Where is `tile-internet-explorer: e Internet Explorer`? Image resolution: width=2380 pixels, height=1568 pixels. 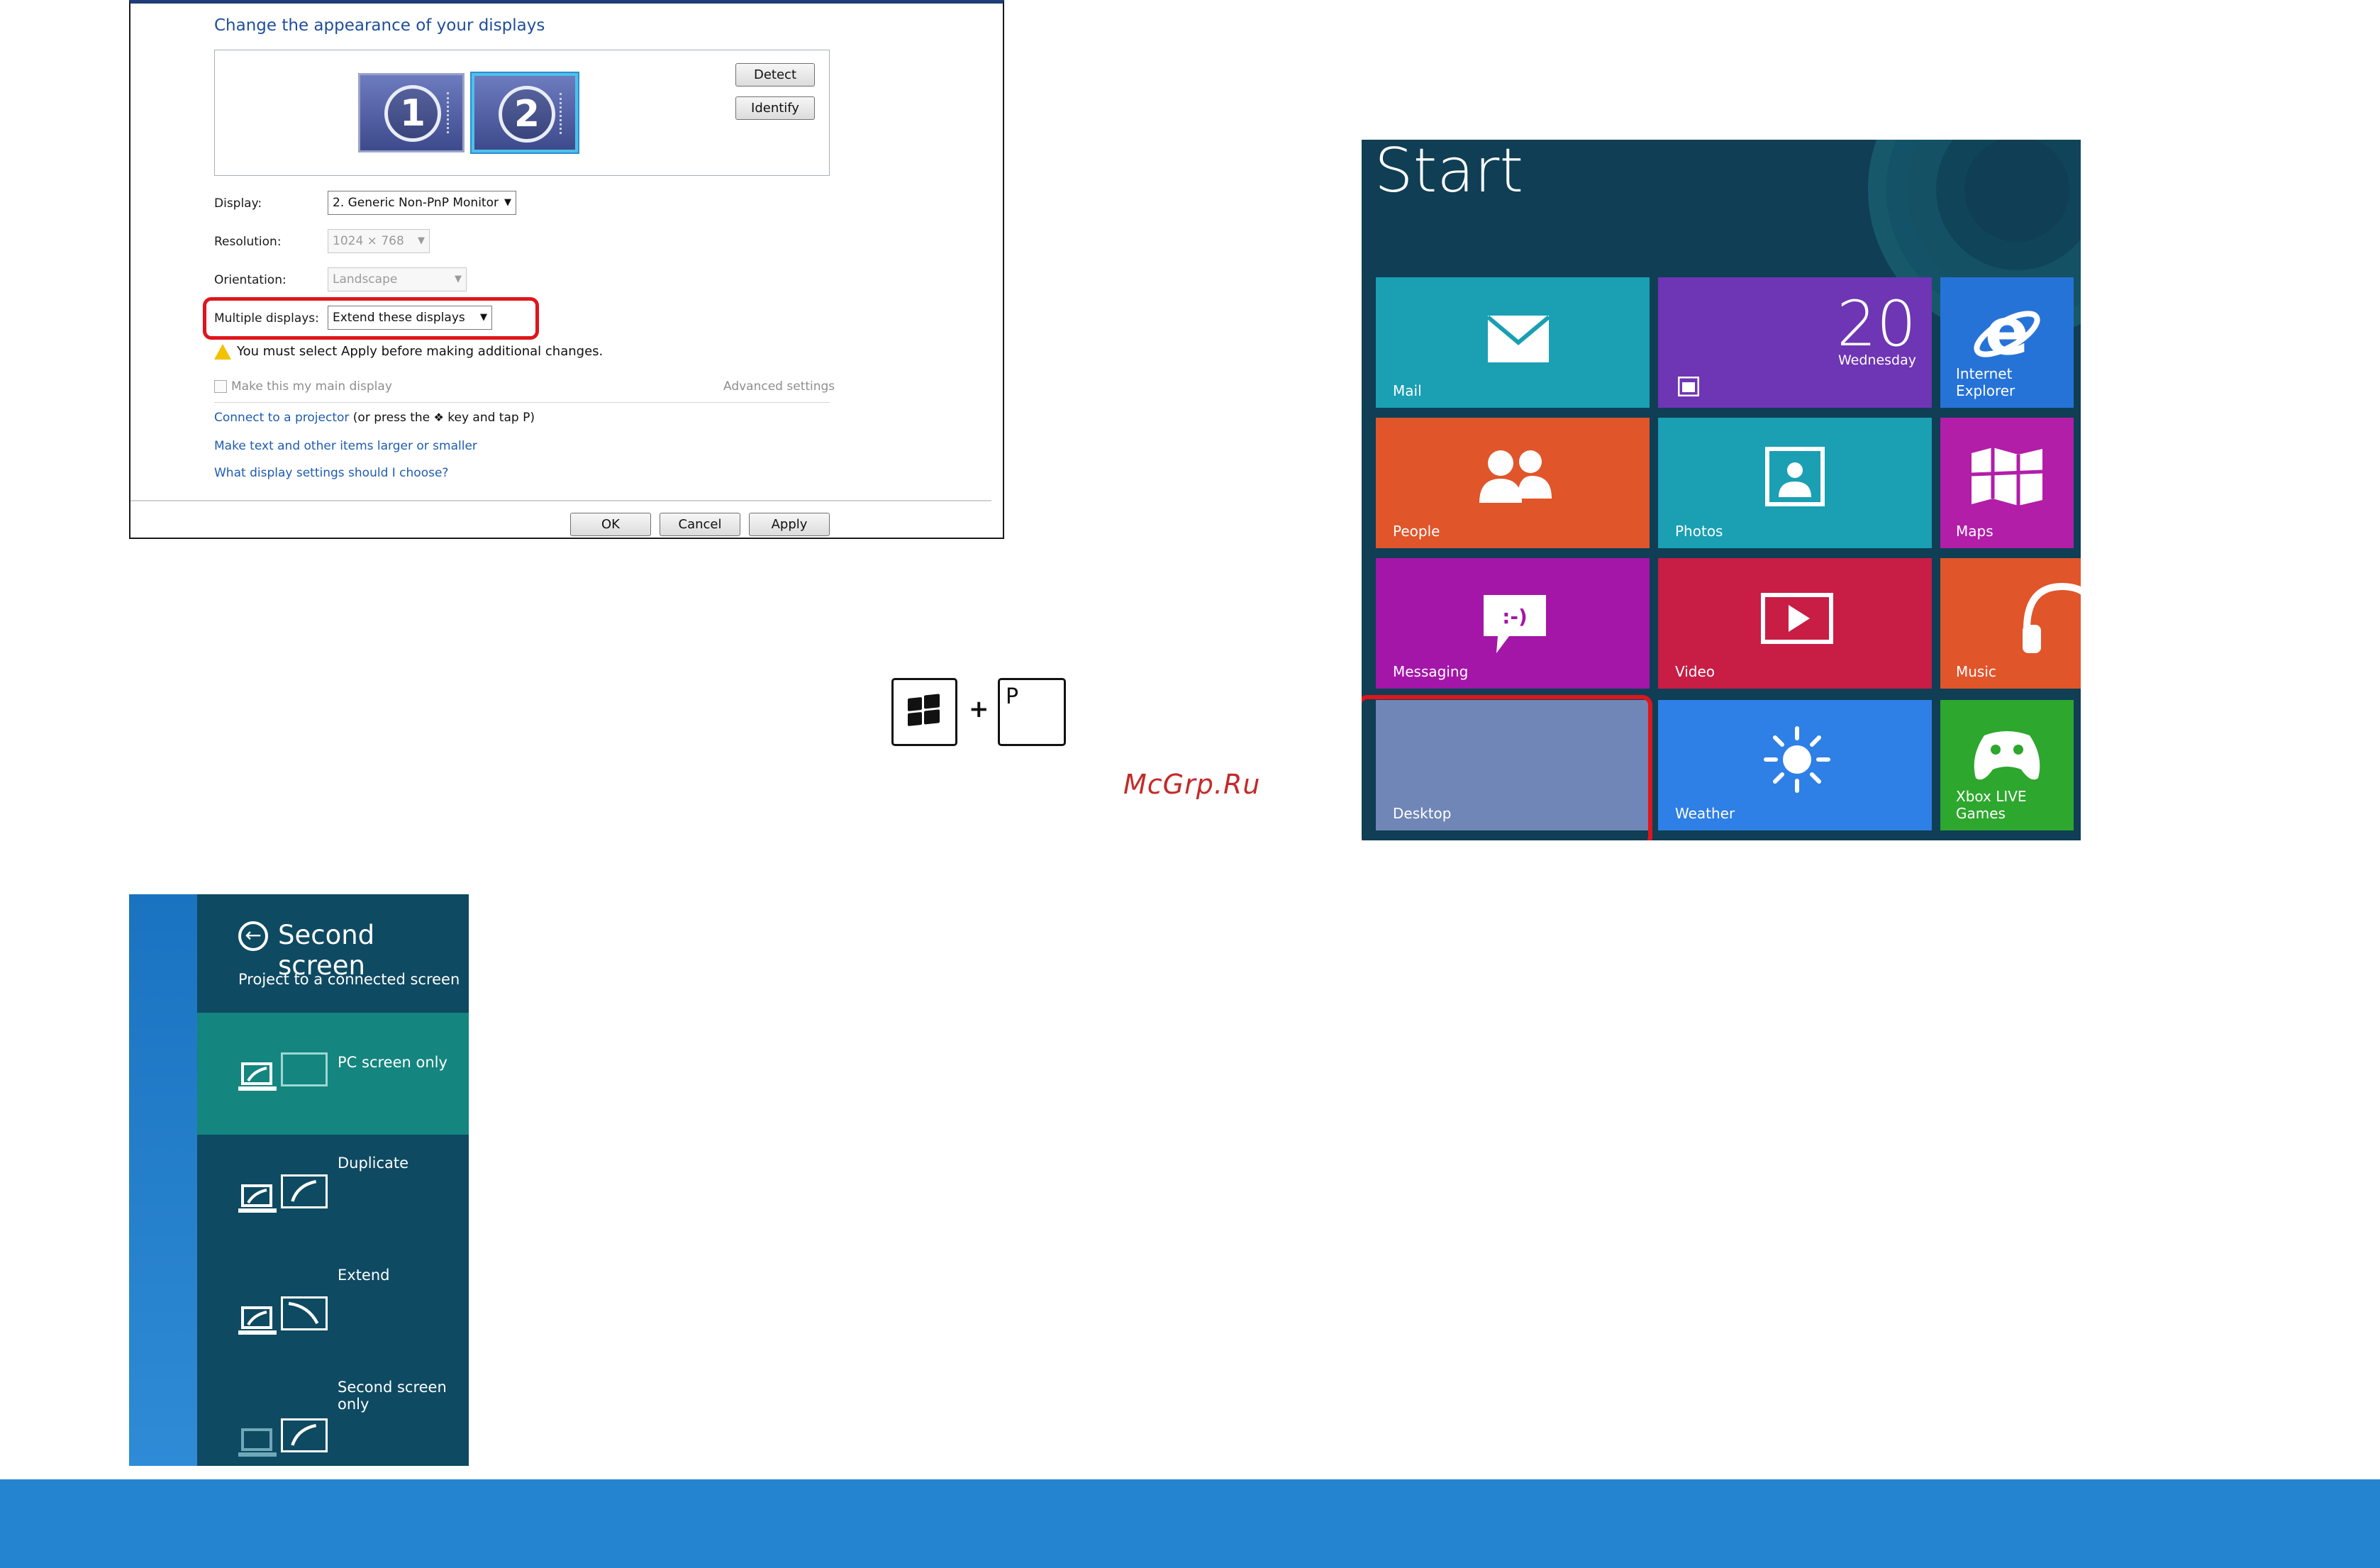
tile-internet-explorer: e Internet Explorer is located at coordinates (2007, 342).